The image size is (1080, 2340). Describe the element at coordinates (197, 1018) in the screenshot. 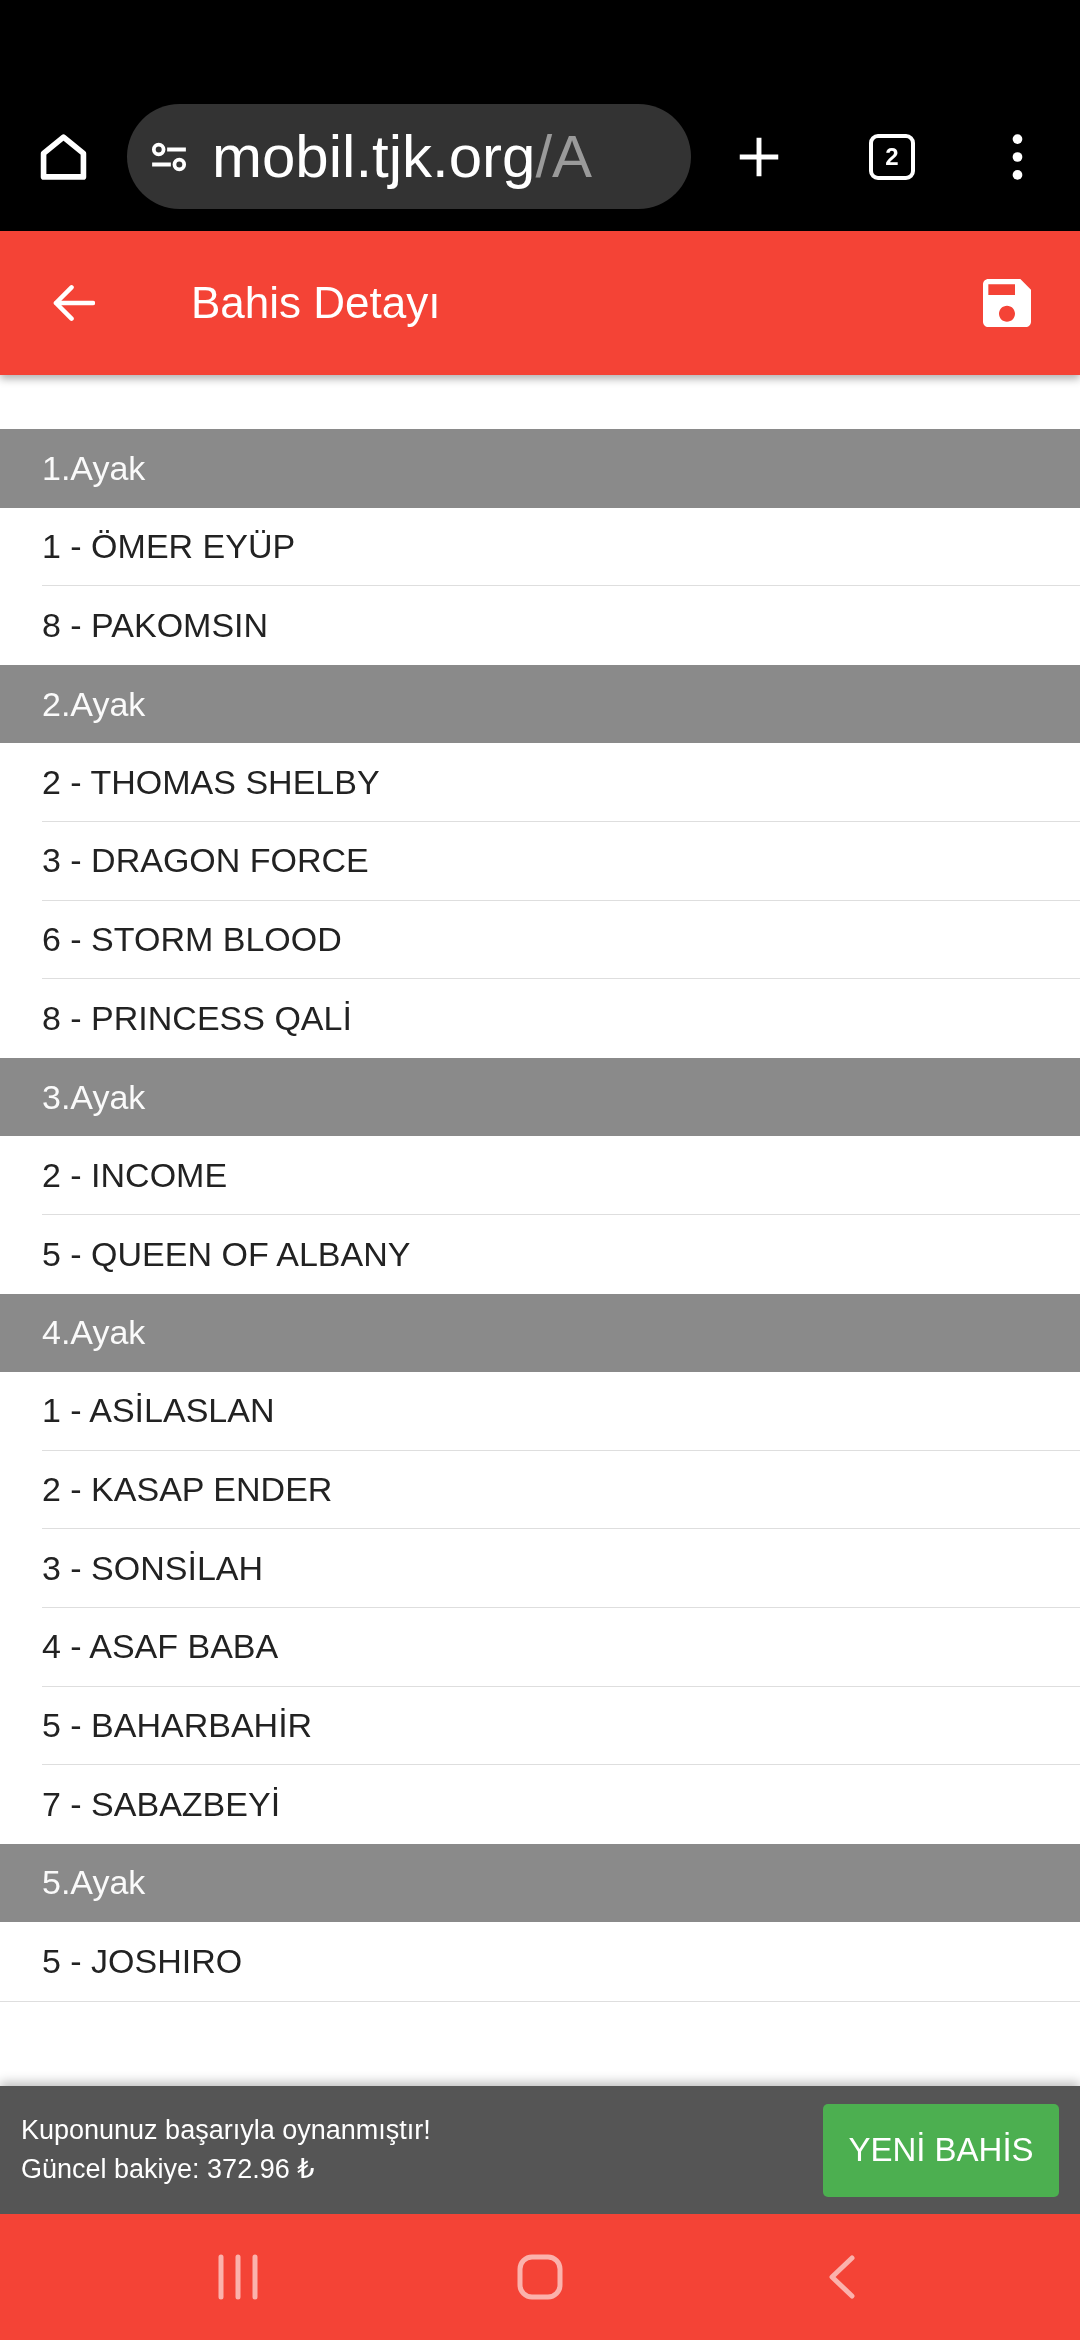

I see `horse-entry: 8 - PRINCESS QALİ` at that location.